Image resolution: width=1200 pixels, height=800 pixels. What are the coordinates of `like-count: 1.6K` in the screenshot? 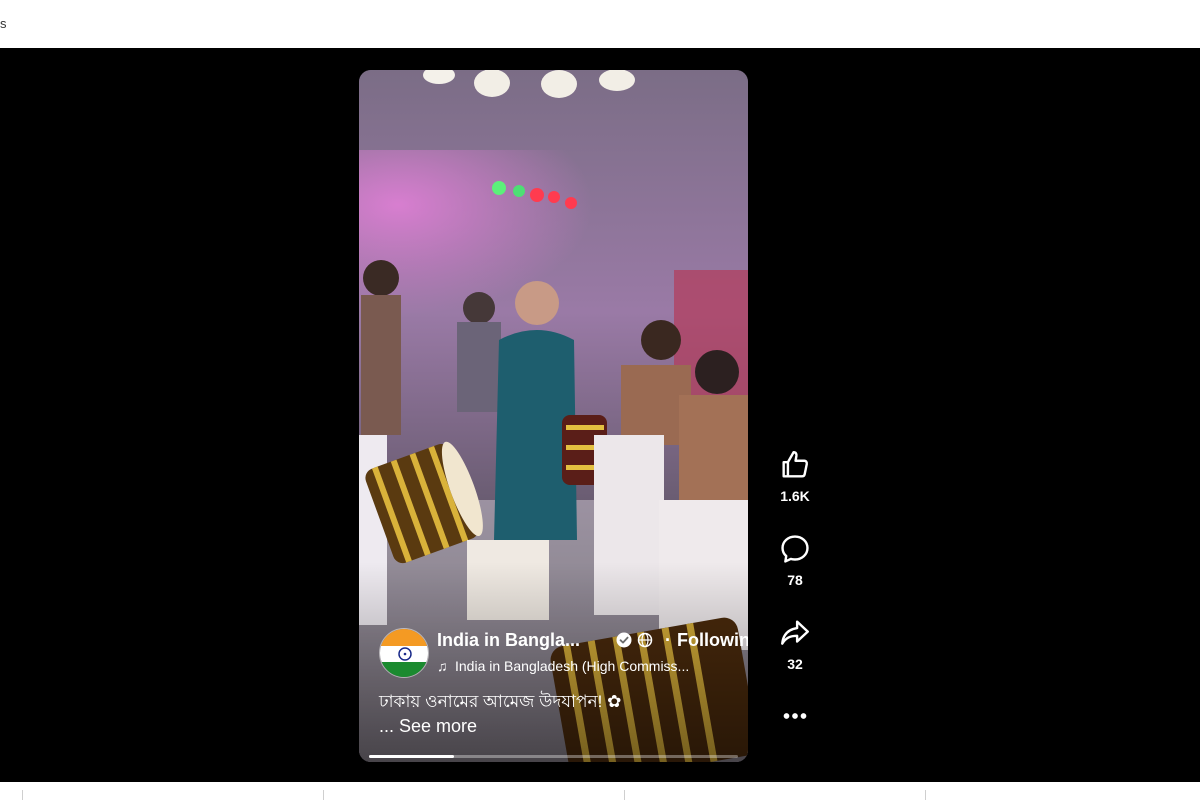 It's located at (795, 496).